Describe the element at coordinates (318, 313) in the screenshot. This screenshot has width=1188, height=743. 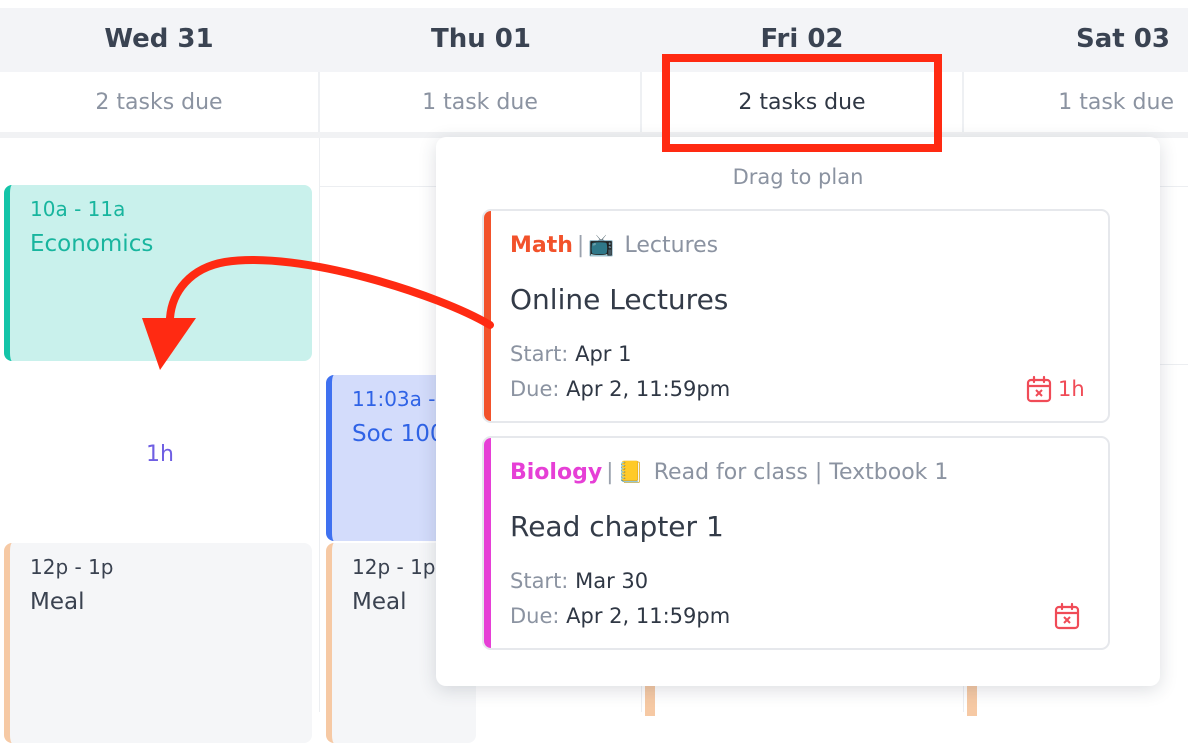
I see `drag-arrow-annotation` at that location.